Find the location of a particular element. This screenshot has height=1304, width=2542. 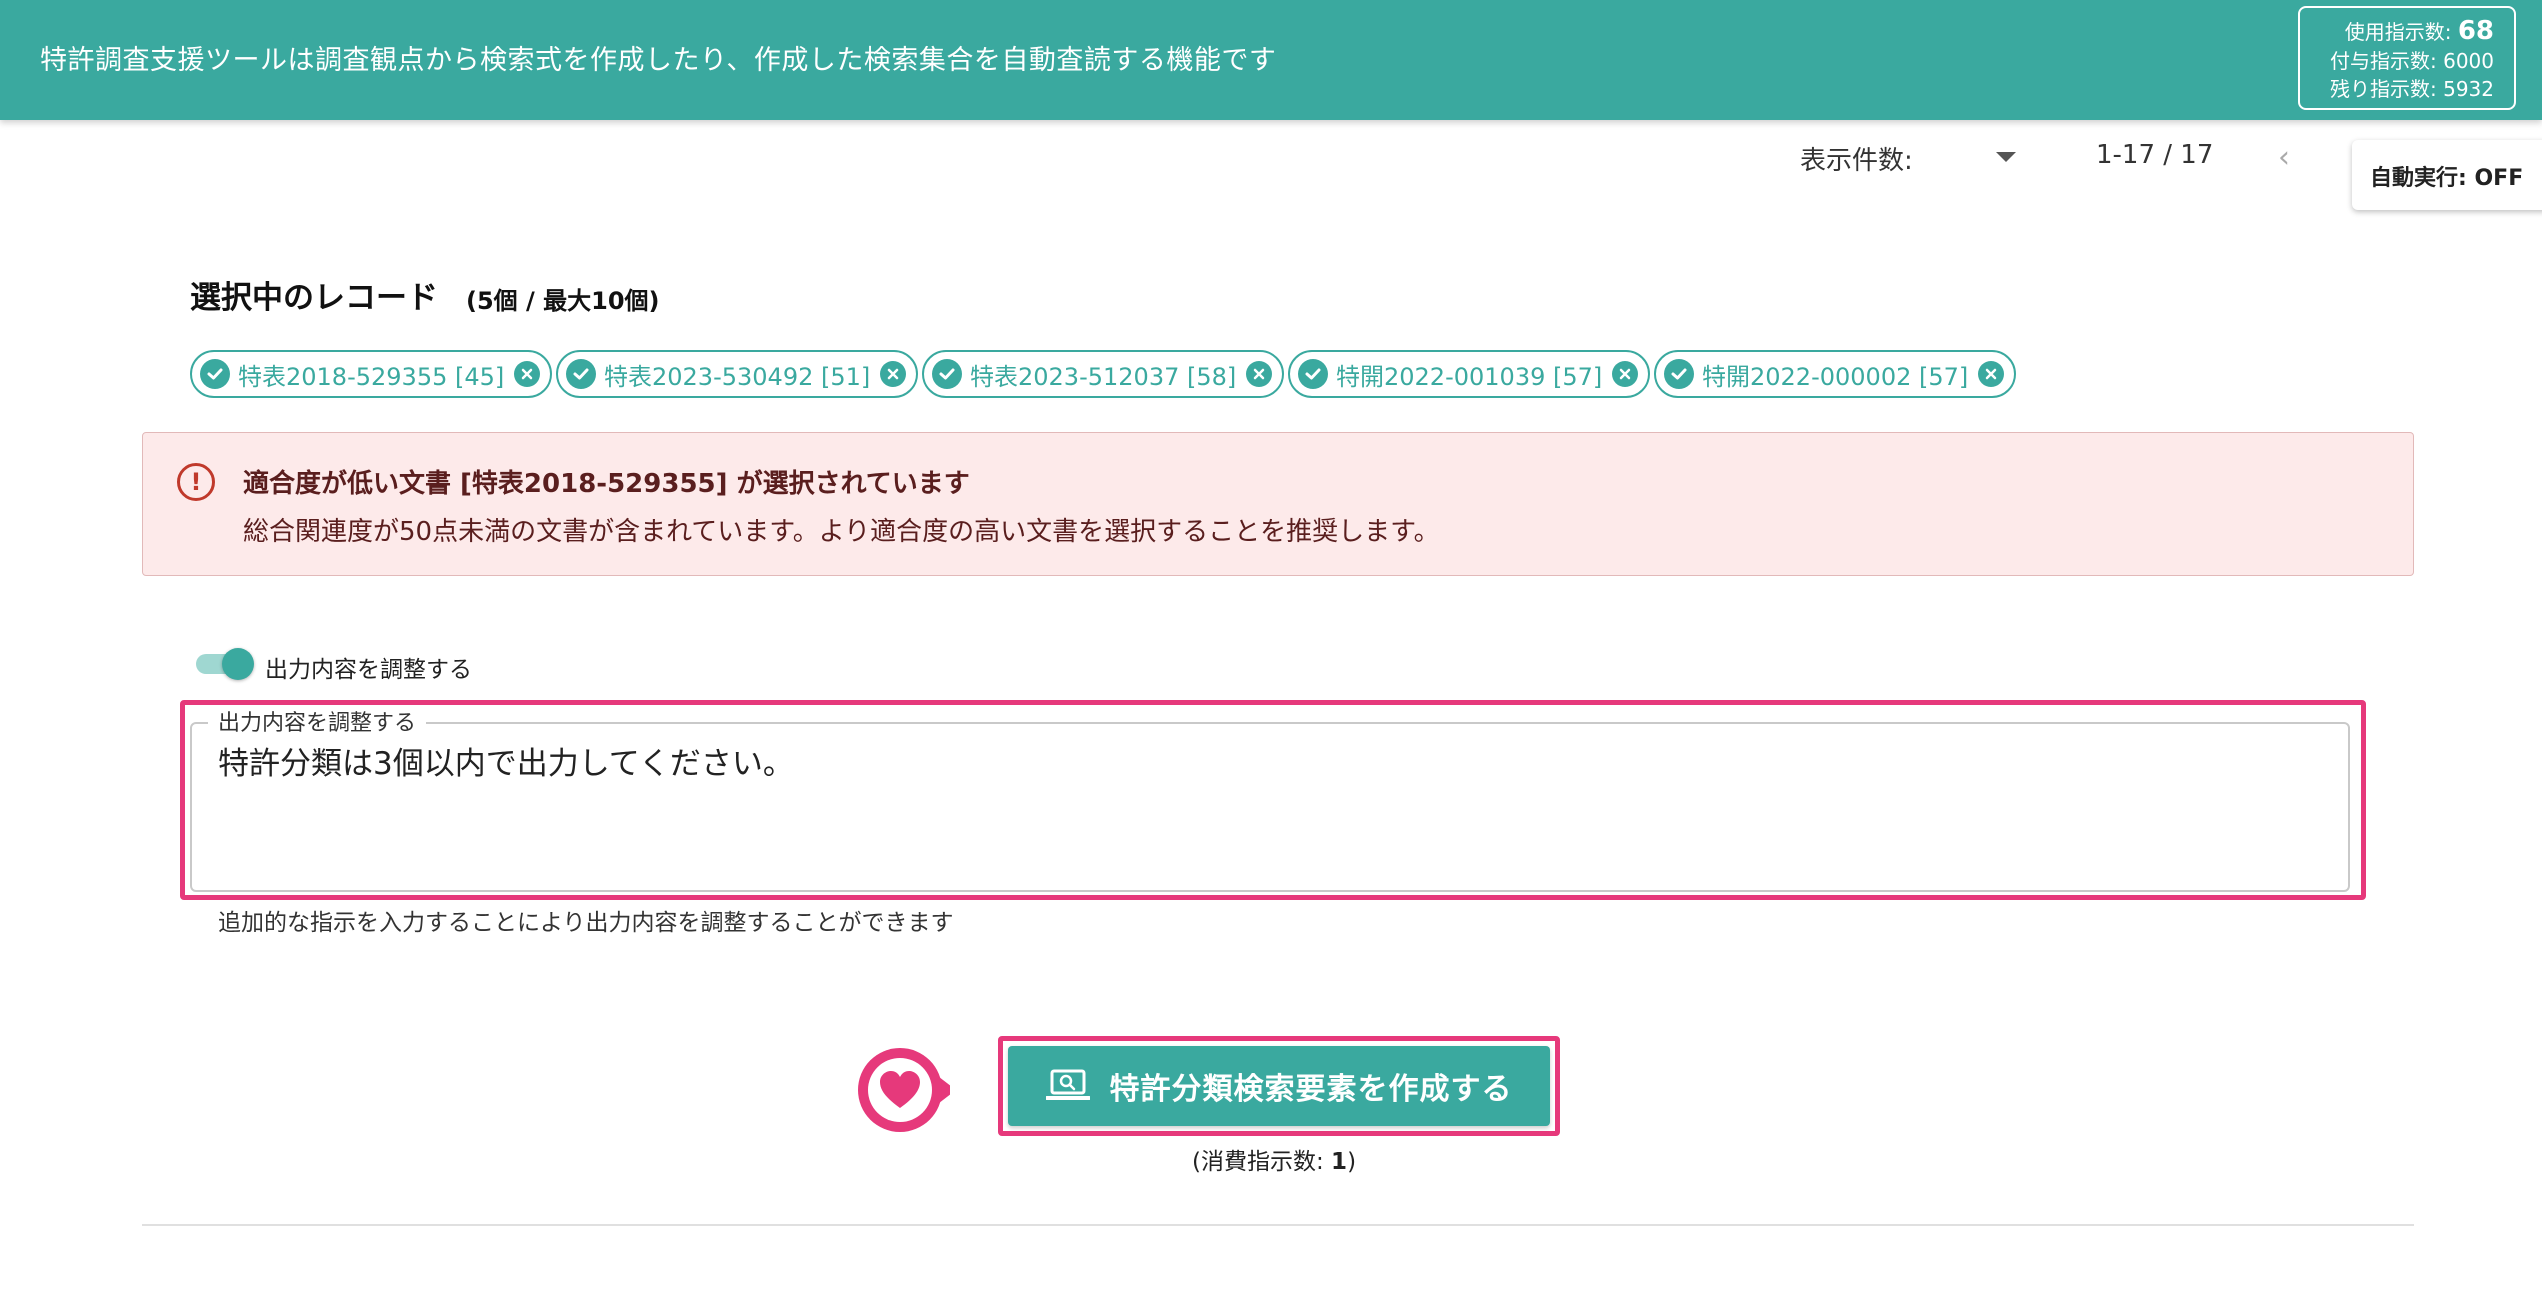

consumption-note: (消費指示数: 1) is located at coordinates (1274, 1159).